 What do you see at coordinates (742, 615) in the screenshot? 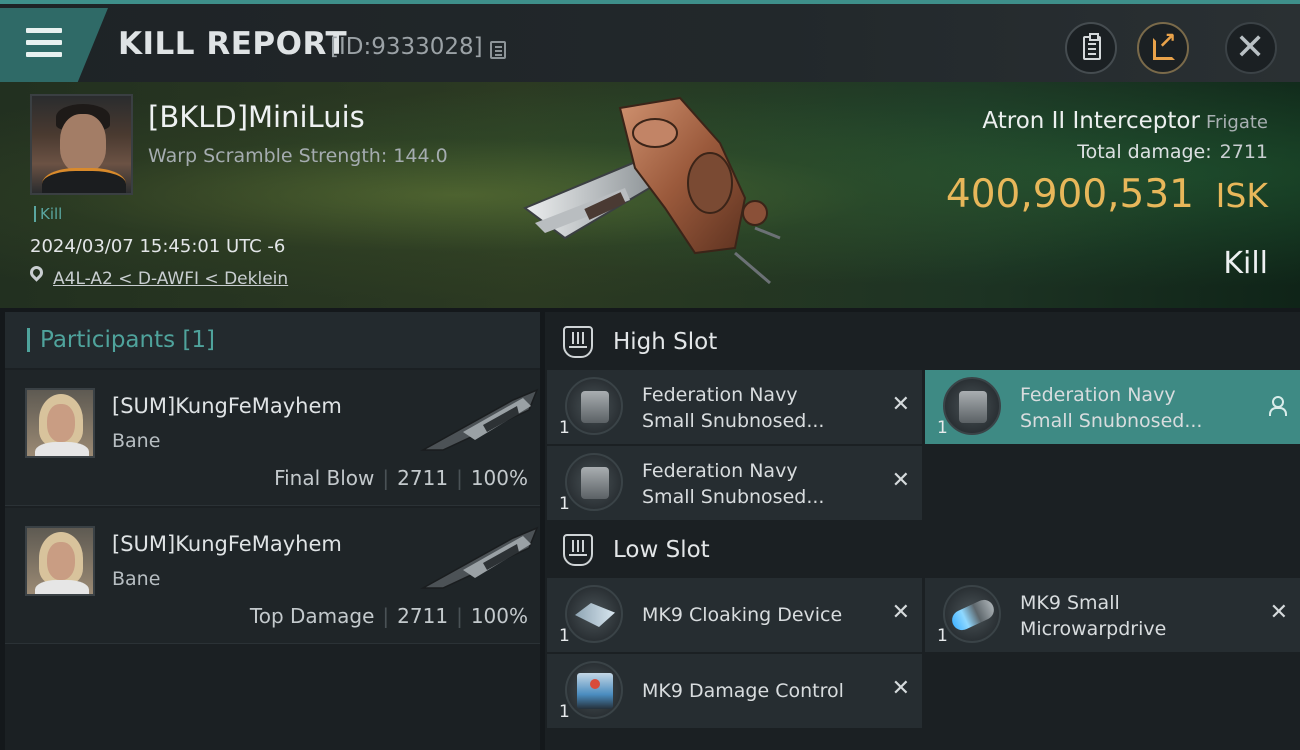
I see `module-name: MK9 Cloaking Device` at bounding box center [742, 615].